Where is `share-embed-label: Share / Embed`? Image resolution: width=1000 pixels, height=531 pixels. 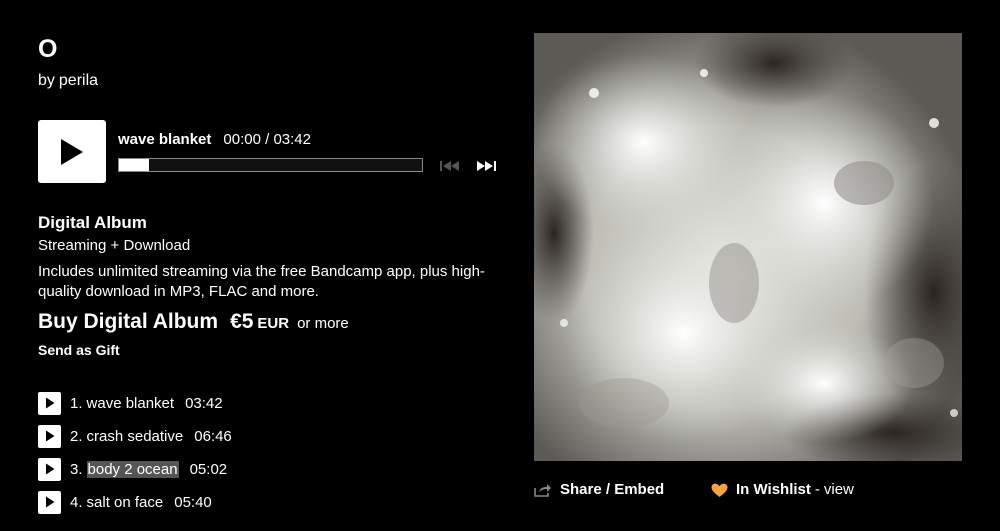 share-embed-label: Share / Embed is located at coordinates (612, 489).